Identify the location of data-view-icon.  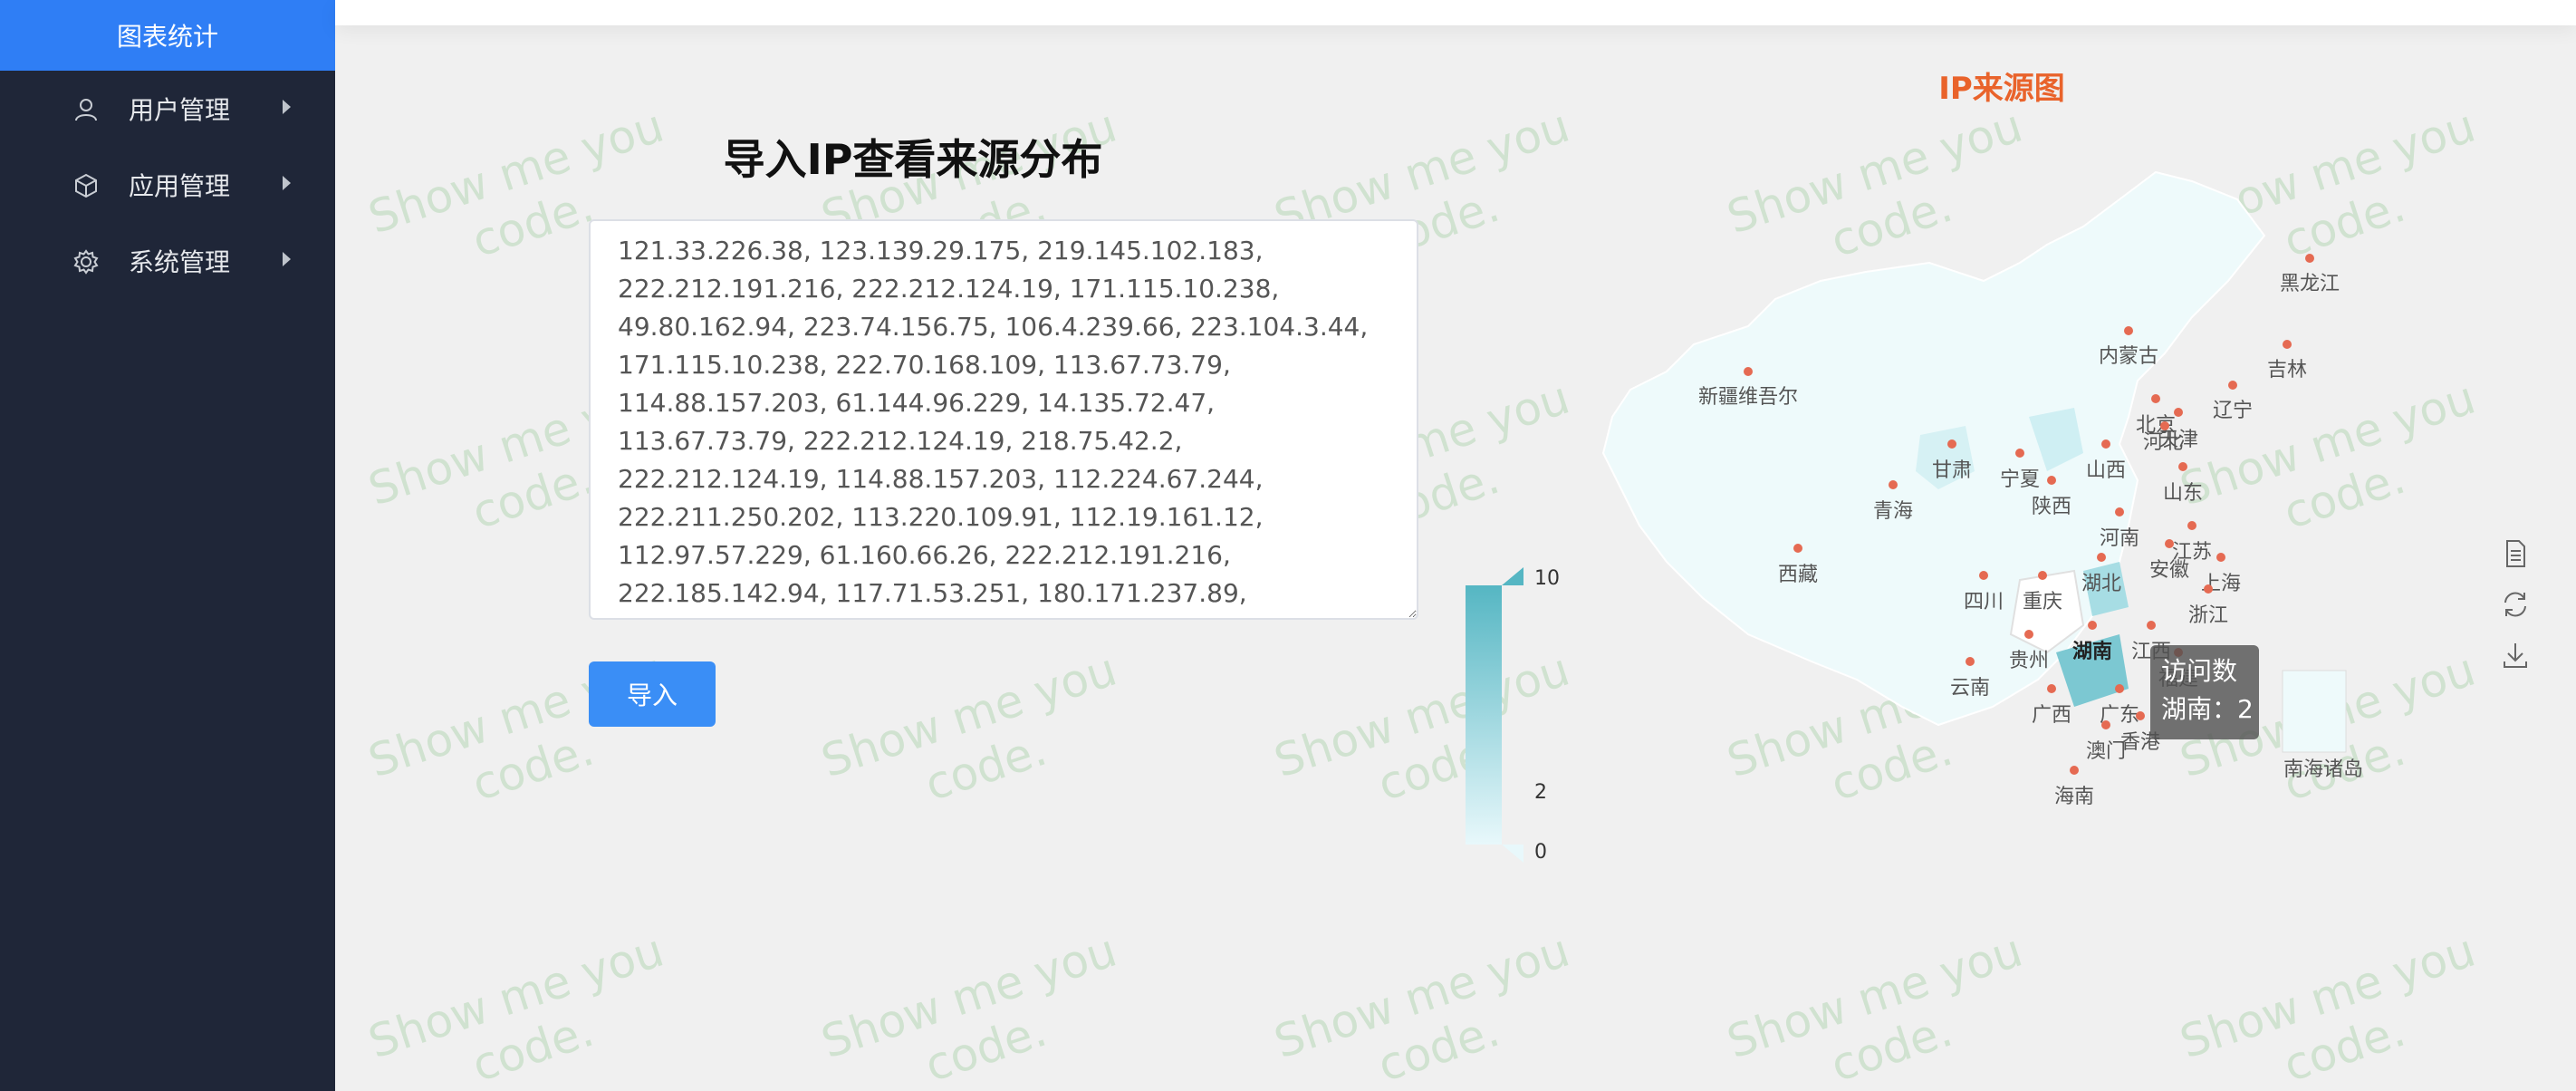
(2515, 553).